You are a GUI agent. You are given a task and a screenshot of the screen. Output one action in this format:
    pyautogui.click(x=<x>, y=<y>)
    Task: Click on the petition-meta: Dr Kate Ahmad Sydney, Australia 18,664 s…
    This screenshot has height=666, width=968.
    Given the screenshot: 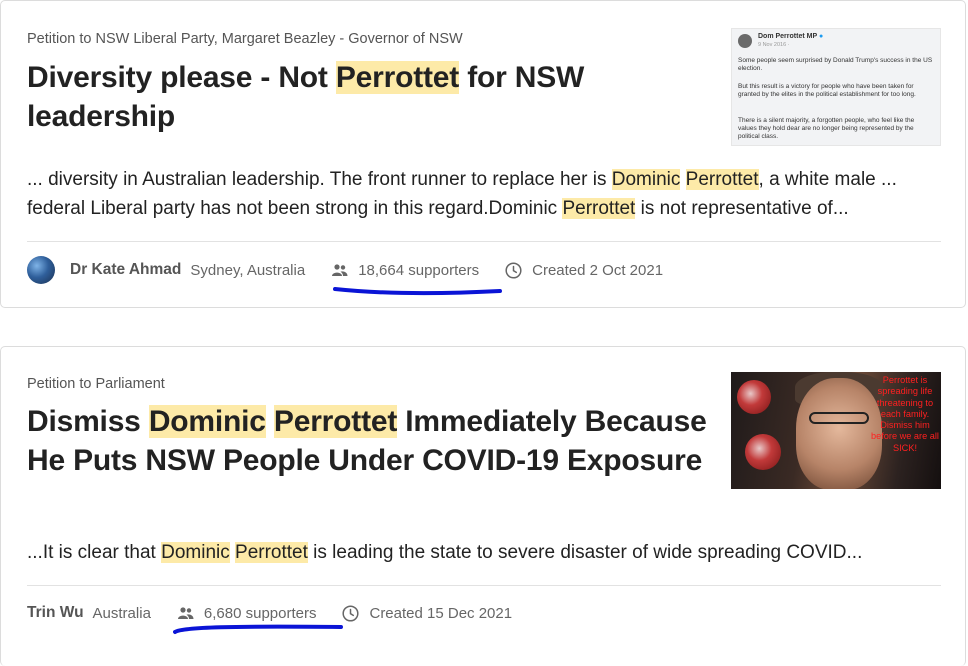 What is the action you would take?
    pyautogui.click(x=345, y=270)
    